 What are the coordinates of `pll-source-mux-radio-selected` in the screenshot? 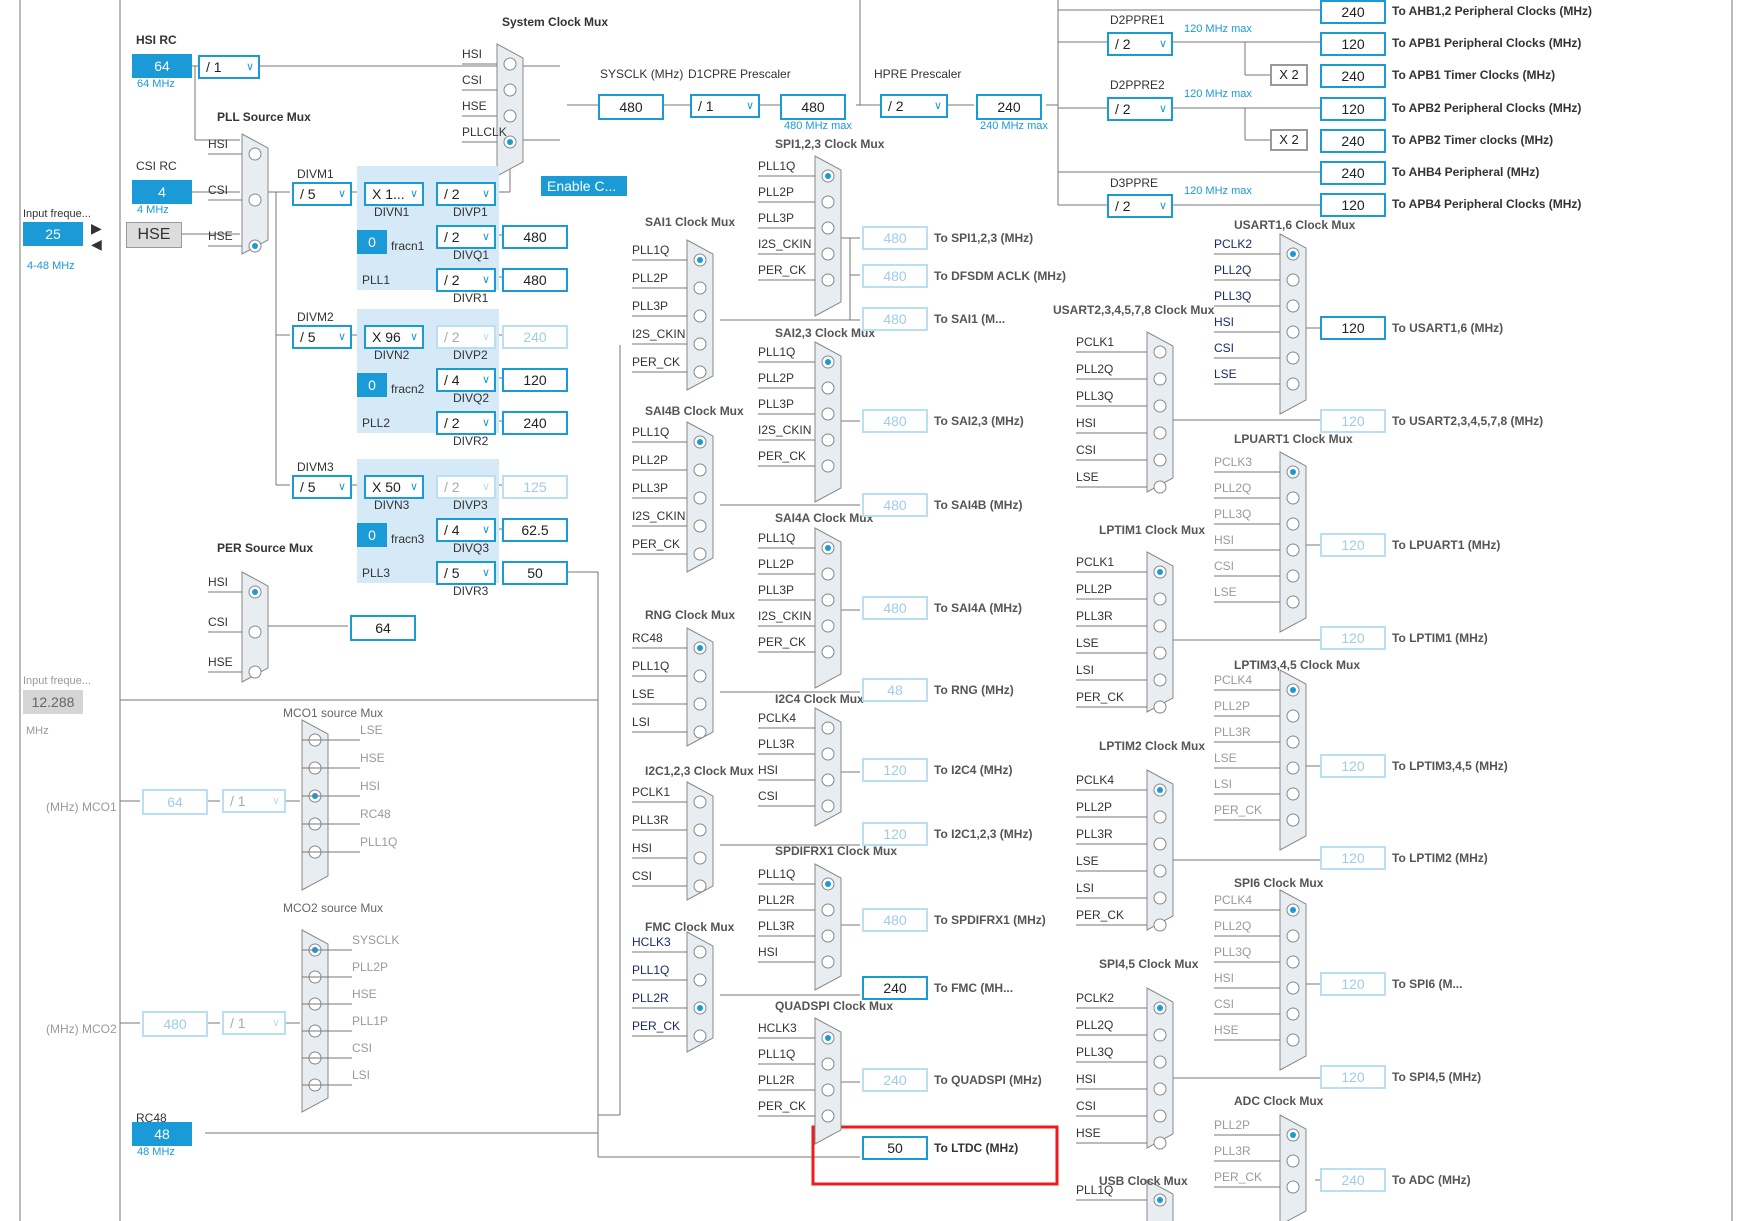 It's located at (255, 246).